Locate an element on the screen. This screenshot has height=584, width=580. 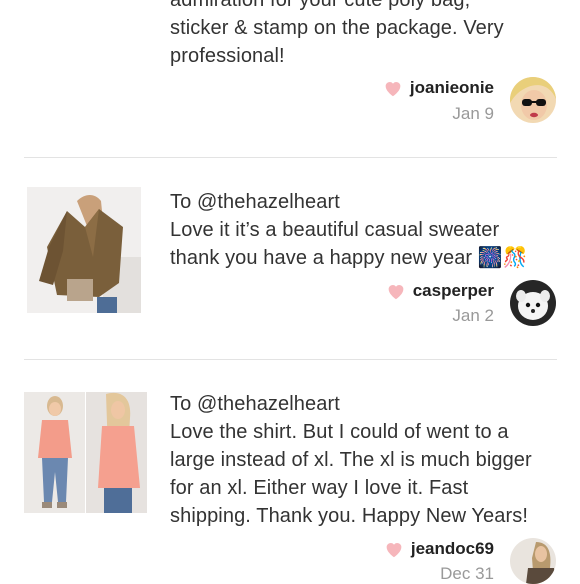
review-date: Jan 9 is located at coordinates (473, 113).